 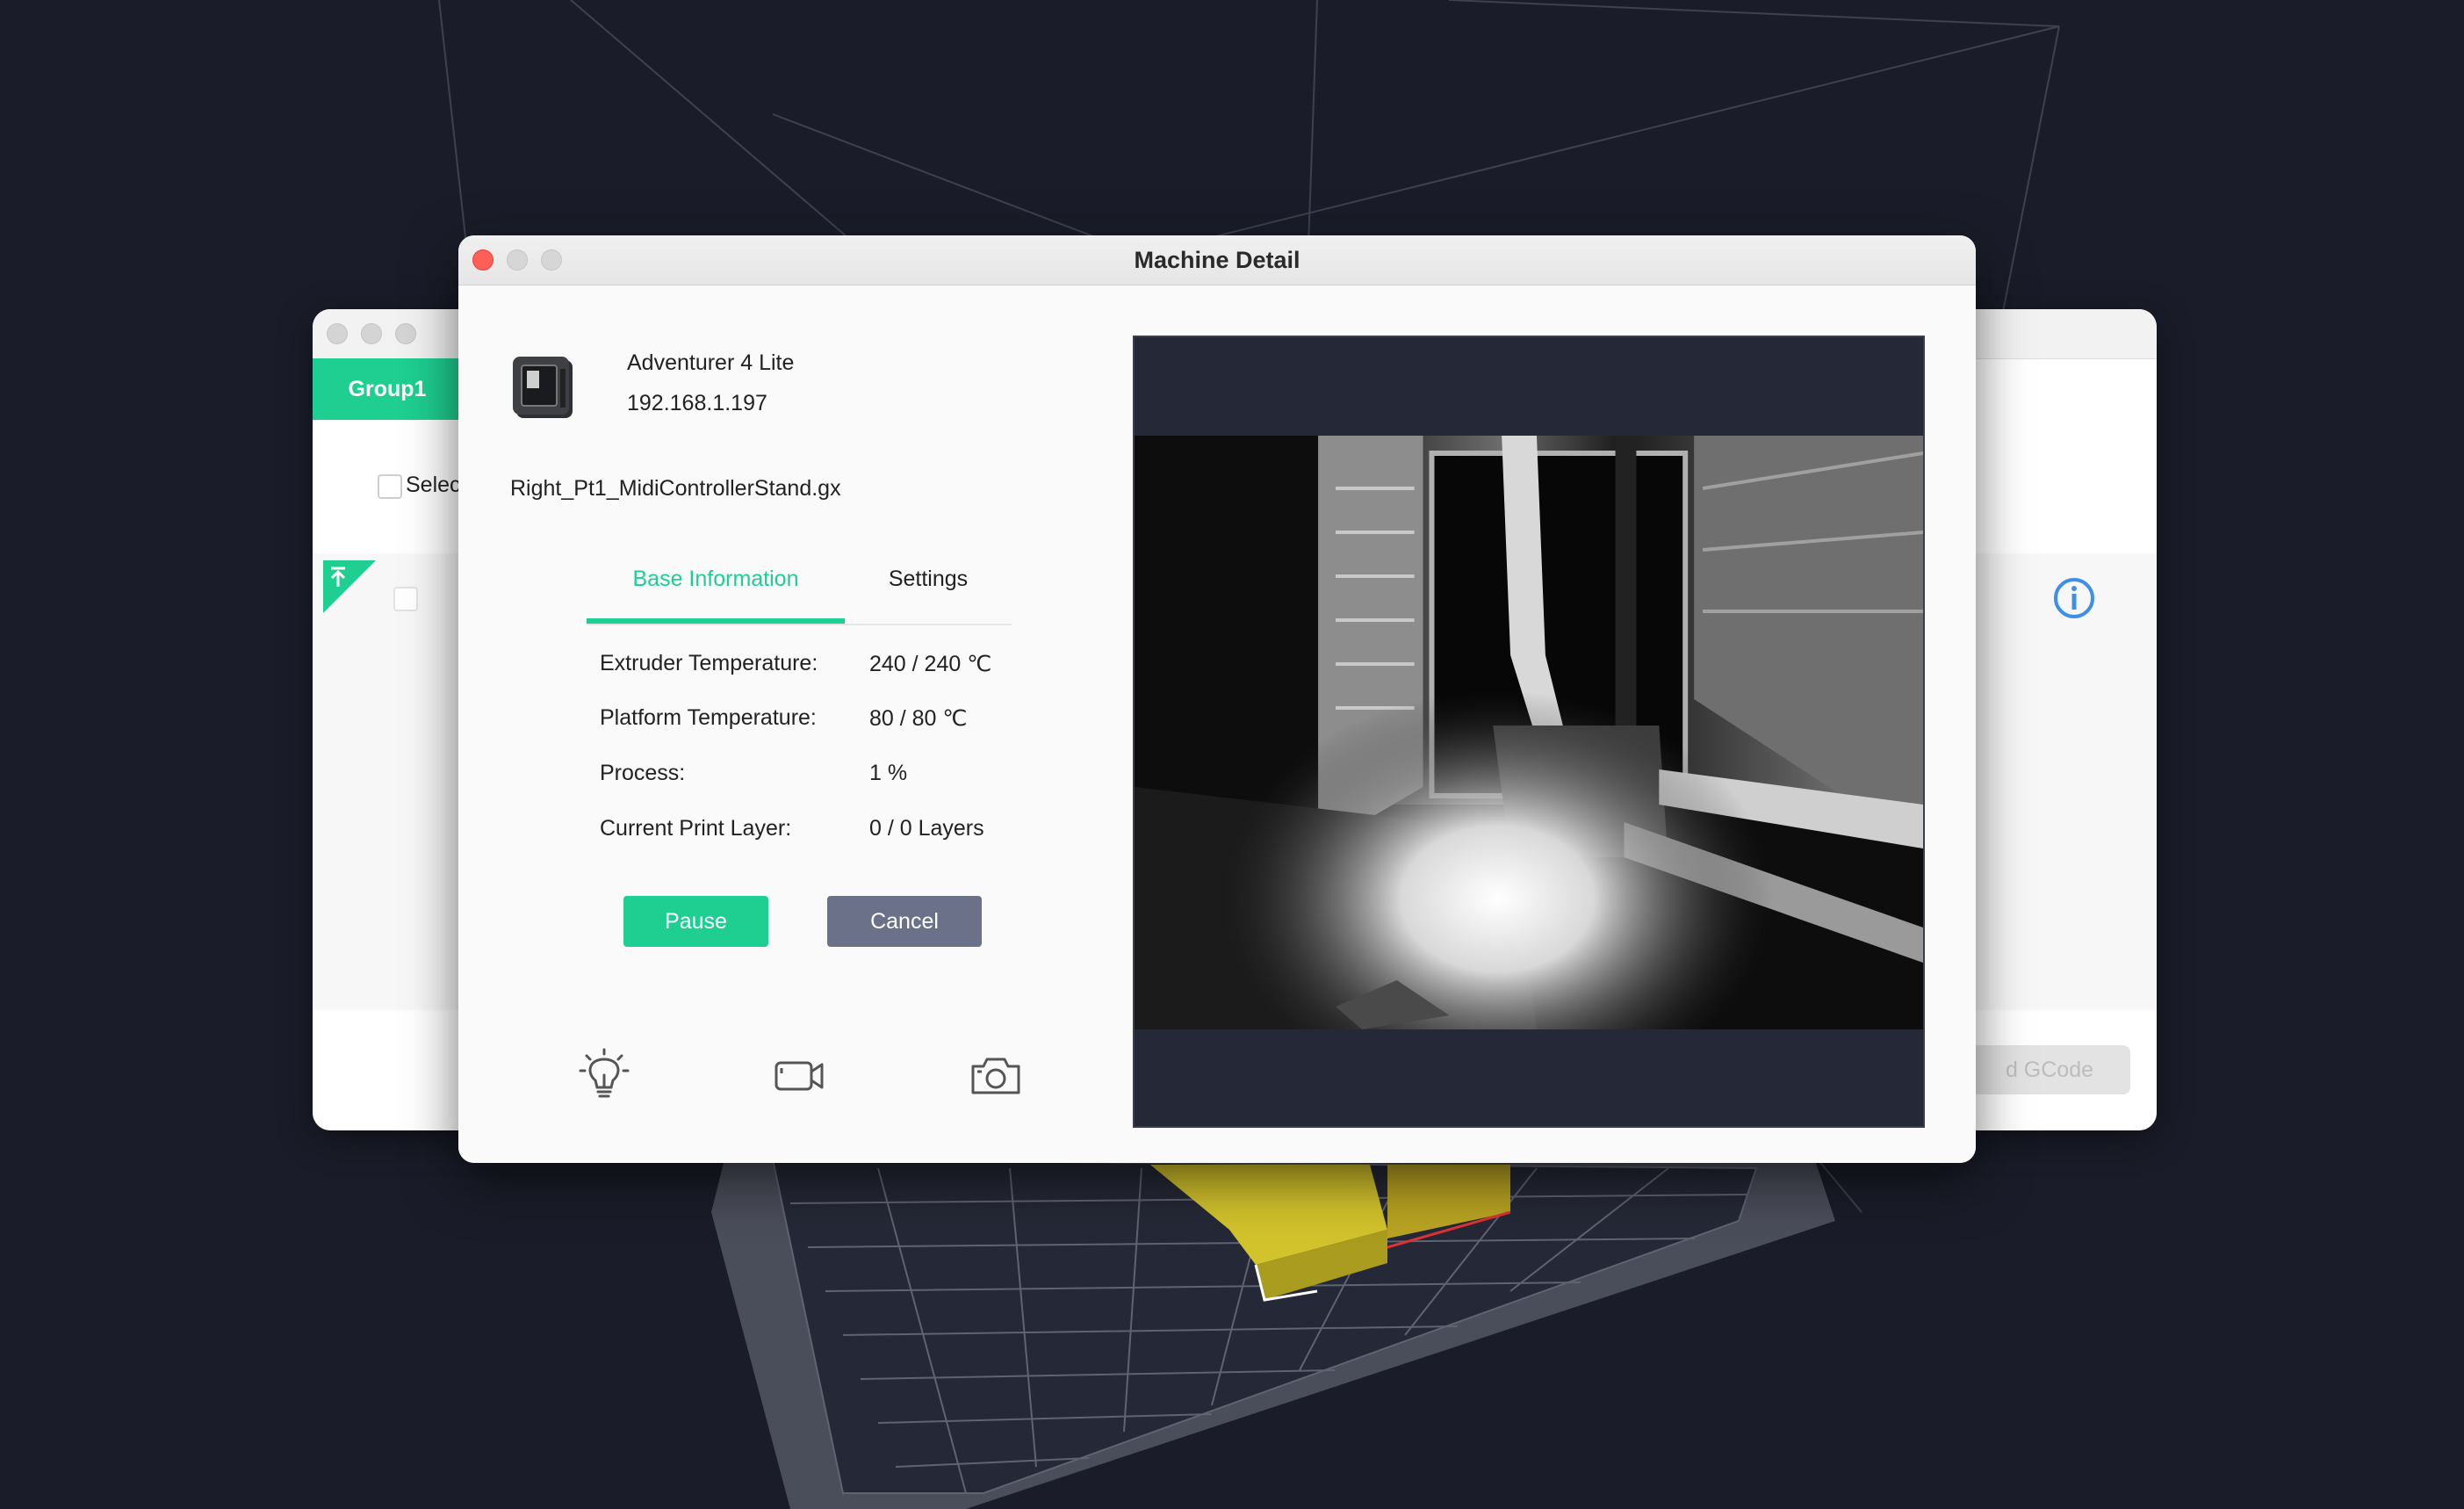 I want to click on cancel-button: Cancel, so click(x=904, y=922).